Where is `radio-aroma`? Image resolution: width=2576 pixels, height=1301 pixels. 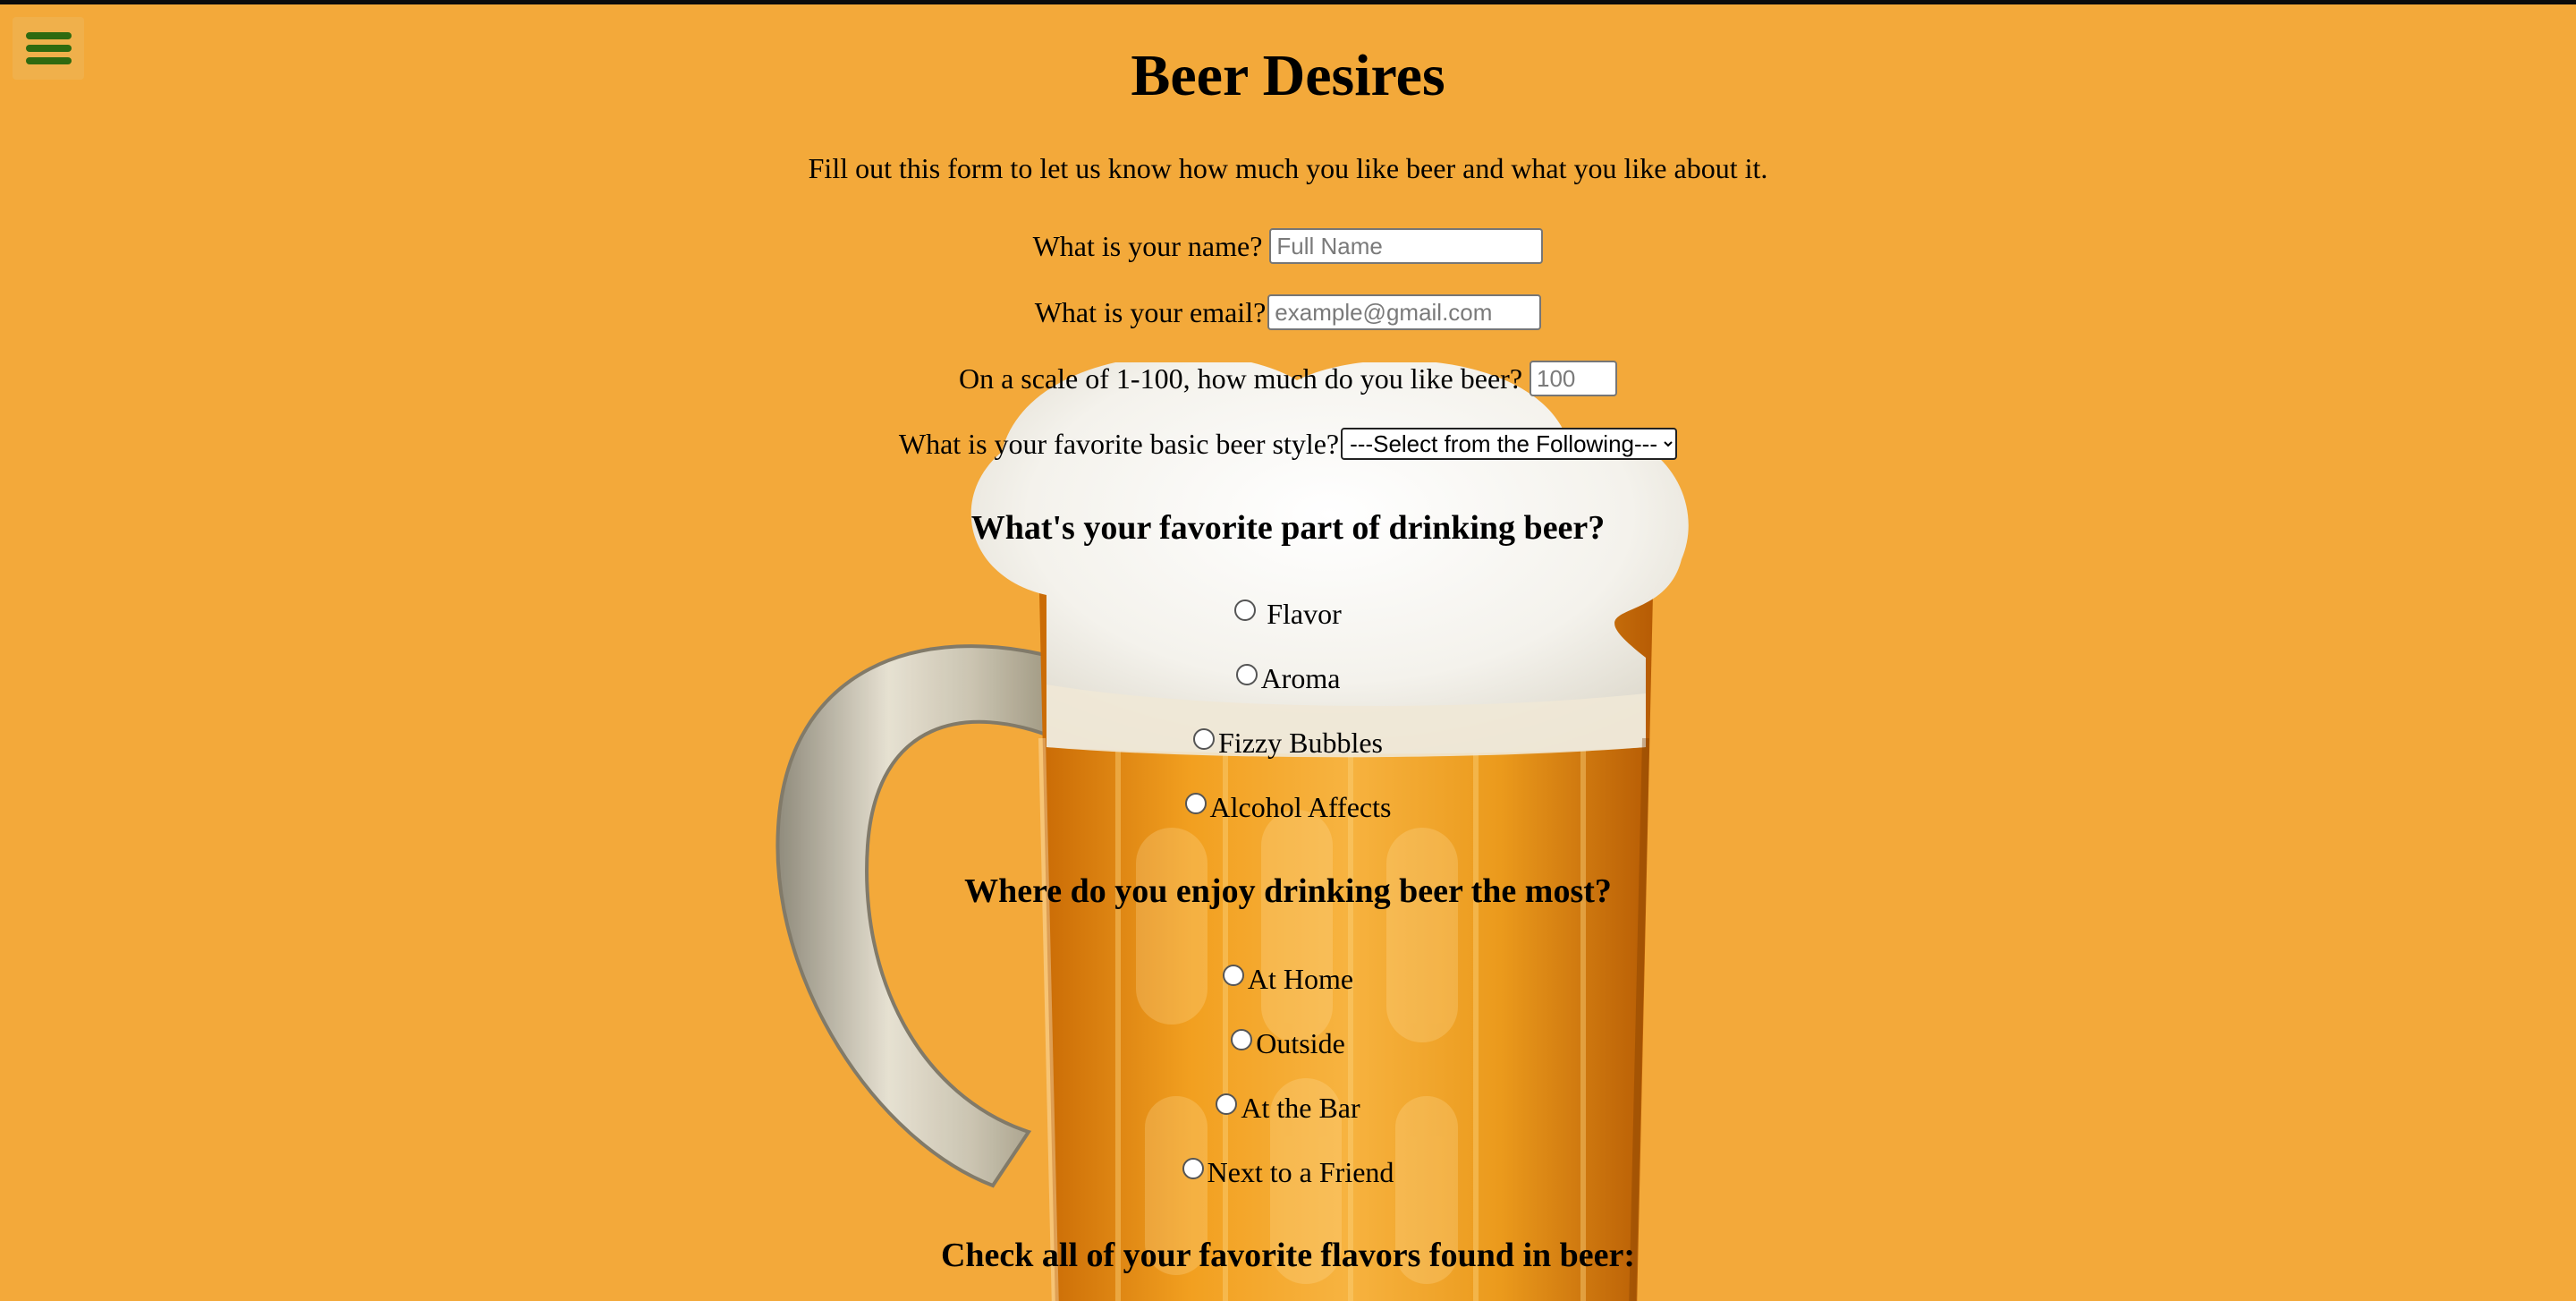 radio-aroma is located at coordinates (1246, 674).